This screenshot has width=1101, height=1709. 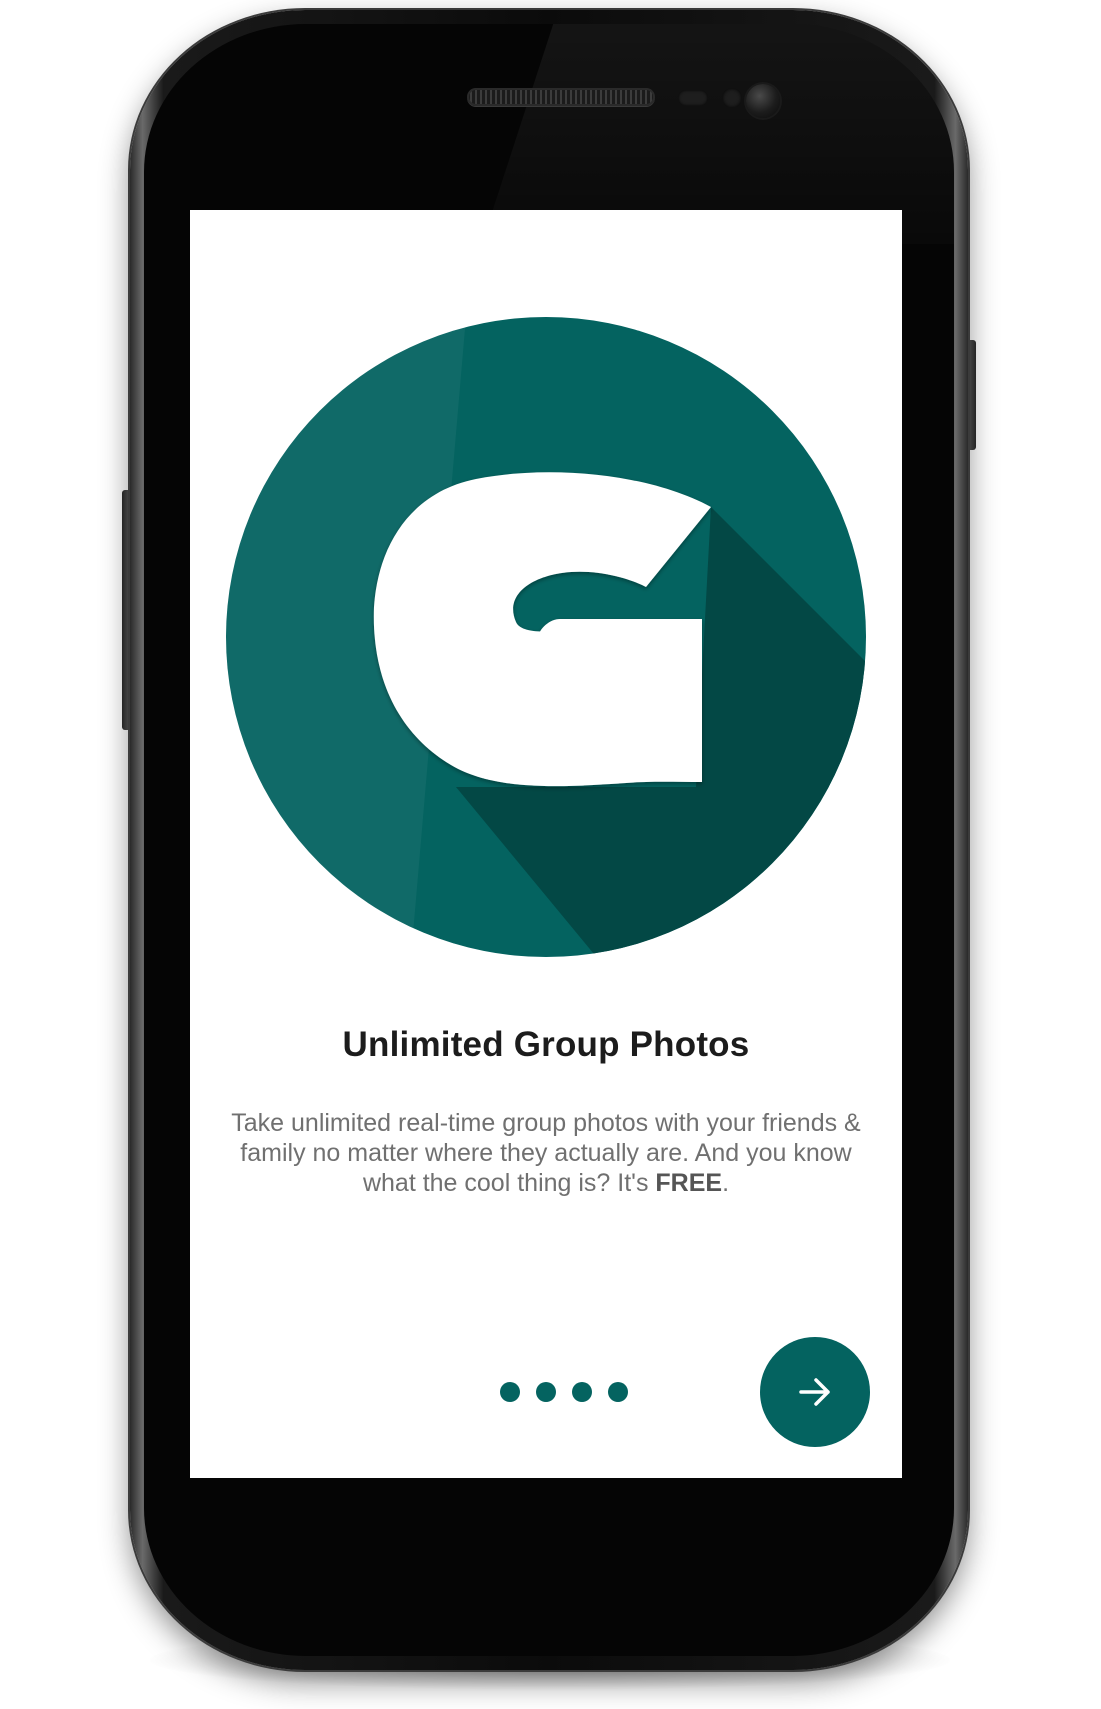 What do you see at coordinates (726, 1183) in the screenshot?
I see `slide-description-end: .` at bounding box center [726, 1183].